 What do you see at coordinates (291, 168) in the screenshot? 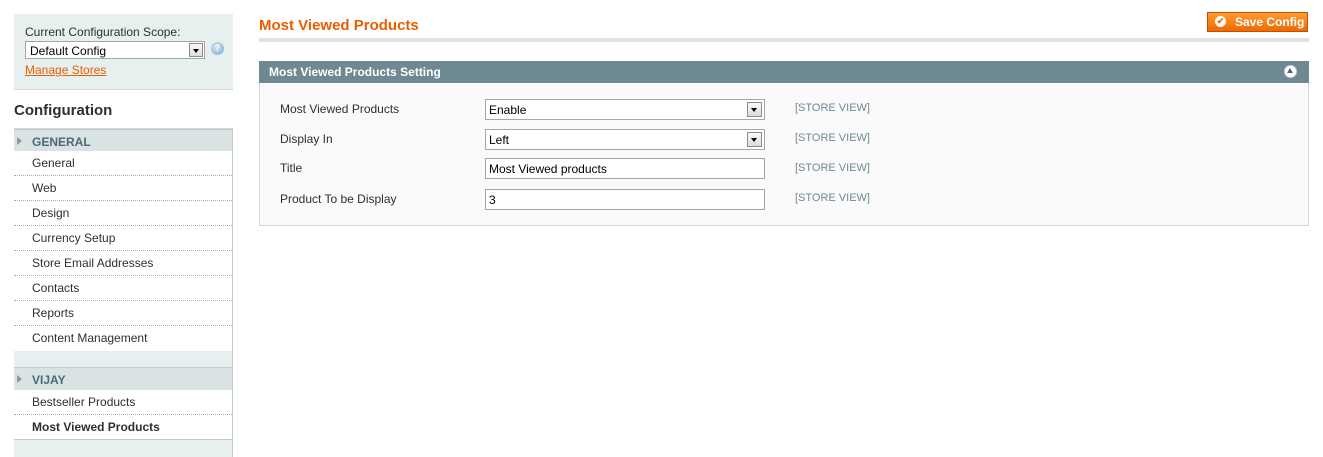
I see `field-label-title: Title` at bounding box center [291, 168].